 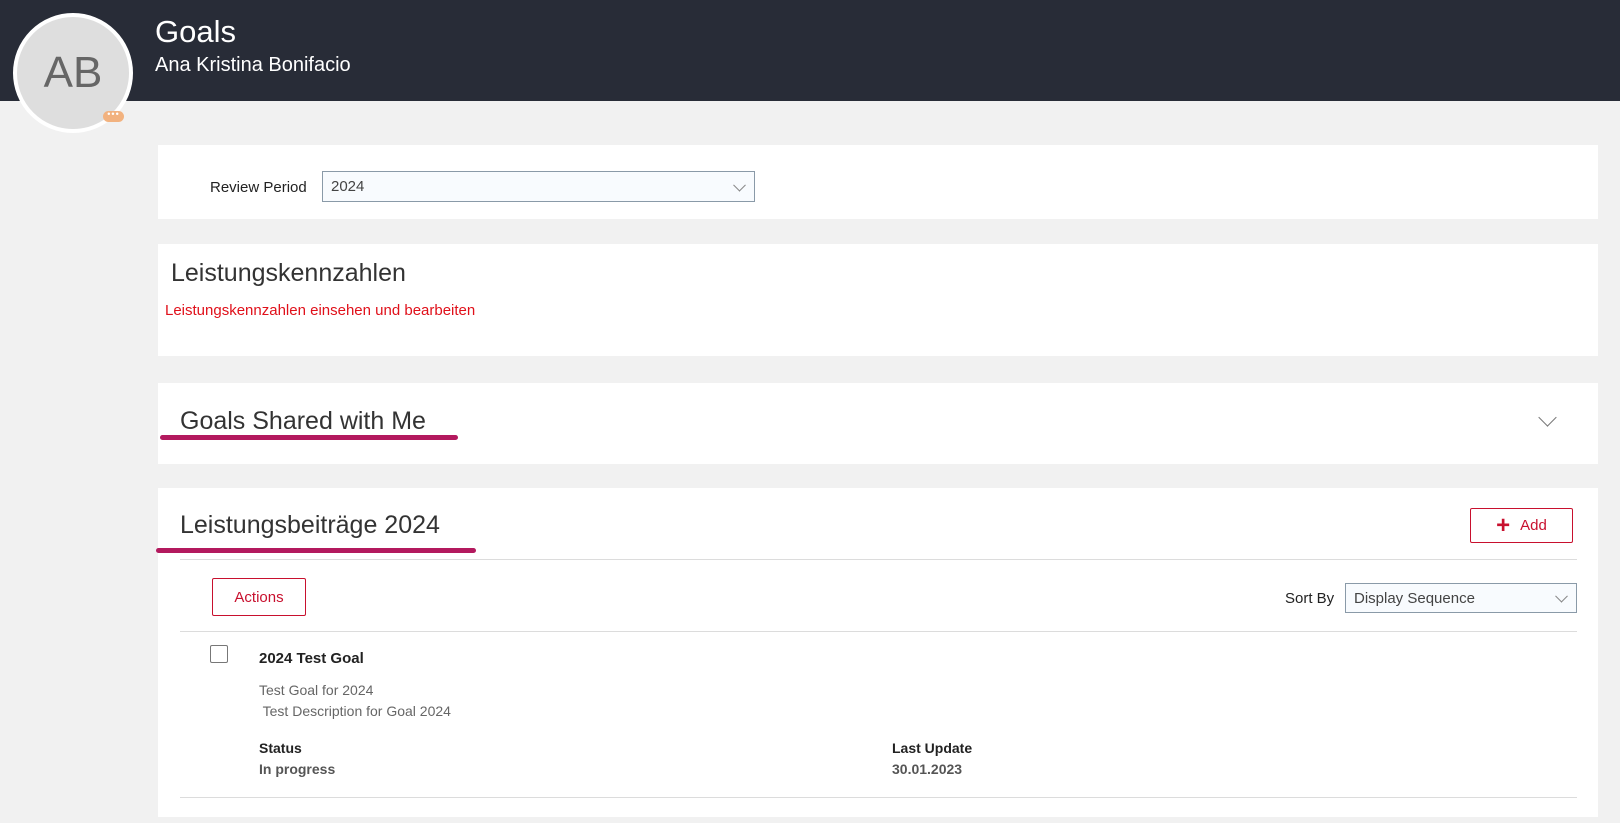 I want to click on status-value: In progress, so click(x=297, y=769).